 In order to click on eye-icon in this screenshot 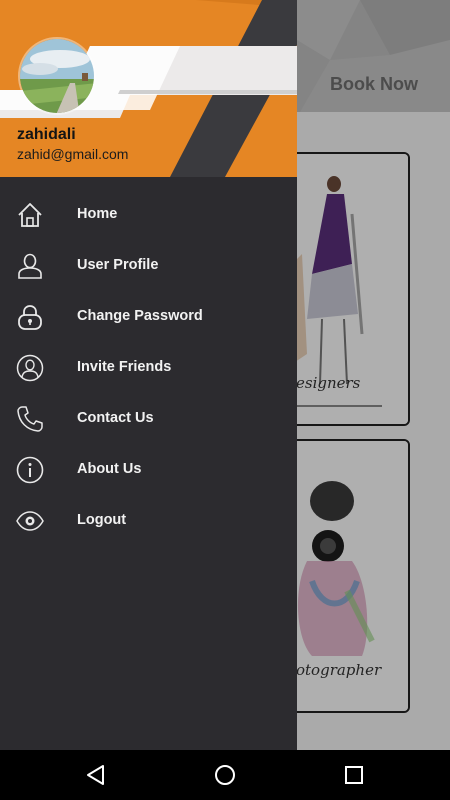, I will do `click(30, 521)`.